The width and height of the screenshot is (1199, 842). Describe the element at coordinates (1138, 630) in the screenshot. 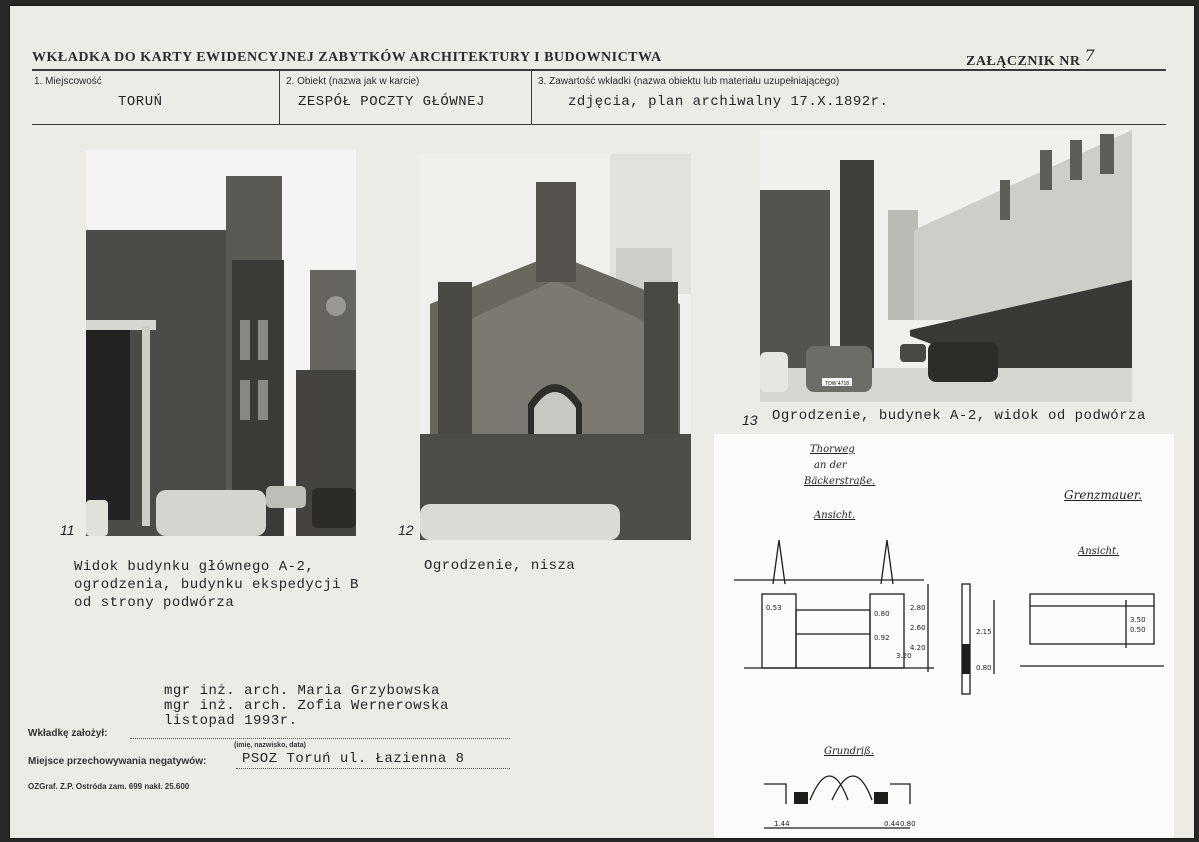

I see `plan-dim-12: 0.50` at that location.